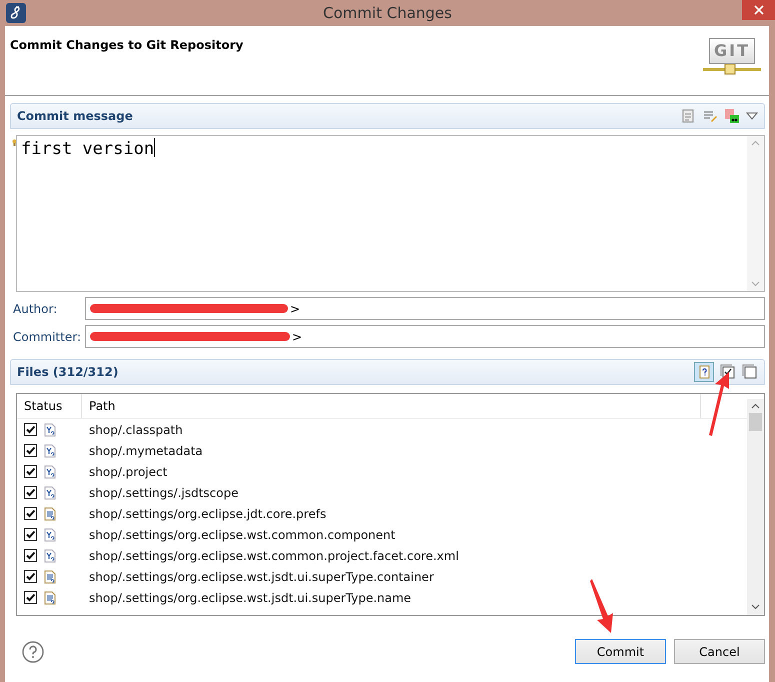  Describe the element at coordinates (14, 143) in the screenshot. I see `lightbulb-icon` at that location.